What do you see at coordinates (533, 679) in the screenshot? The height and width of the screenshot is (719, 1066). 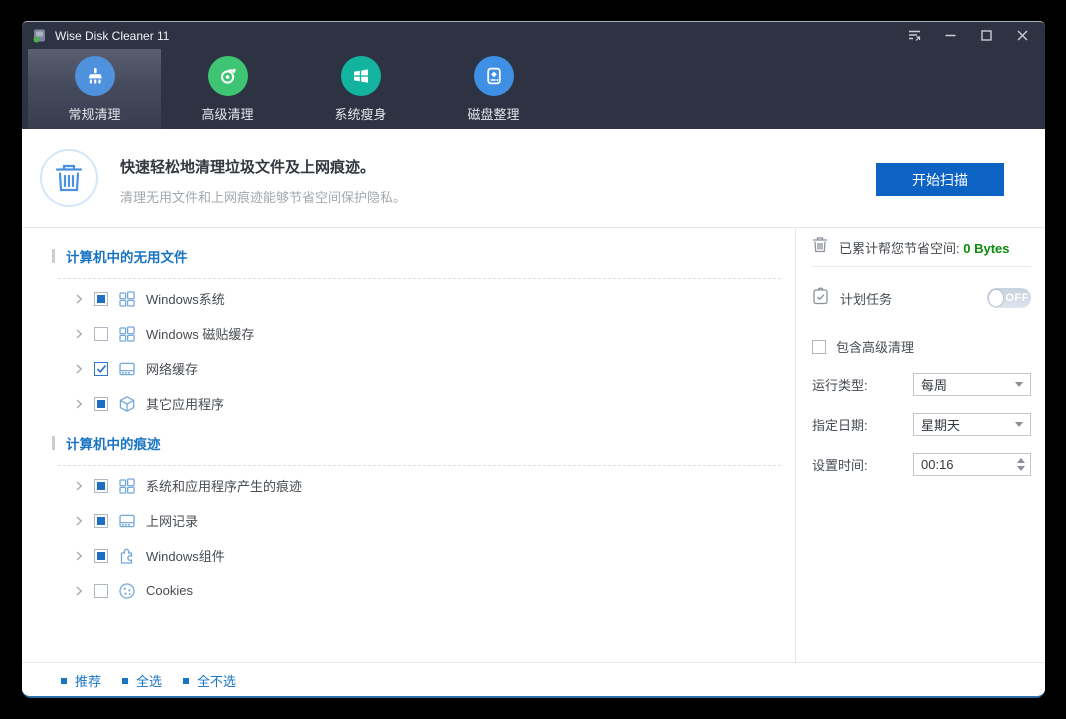 I see `footer-bar: 推荐 全选 全不选` at bounding box center [533, 679].